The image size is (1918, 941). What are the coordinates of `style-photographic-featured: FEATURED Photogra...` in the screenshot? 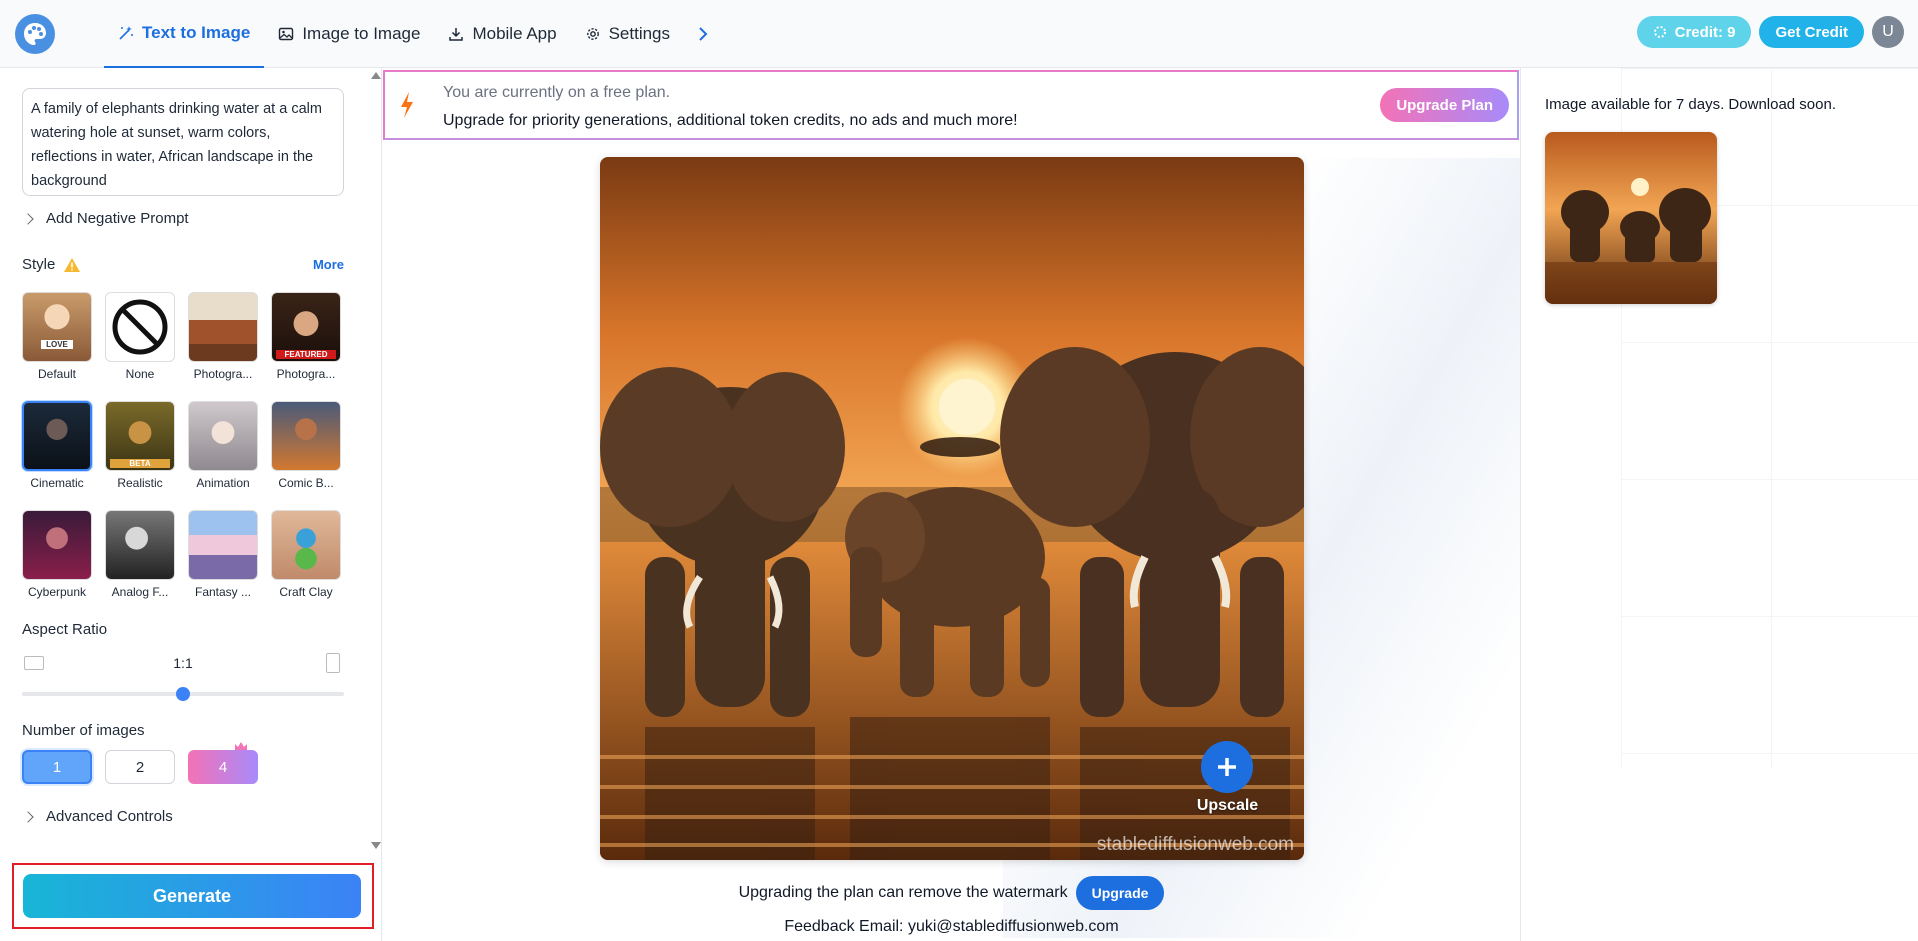 It's located at (306, 336).